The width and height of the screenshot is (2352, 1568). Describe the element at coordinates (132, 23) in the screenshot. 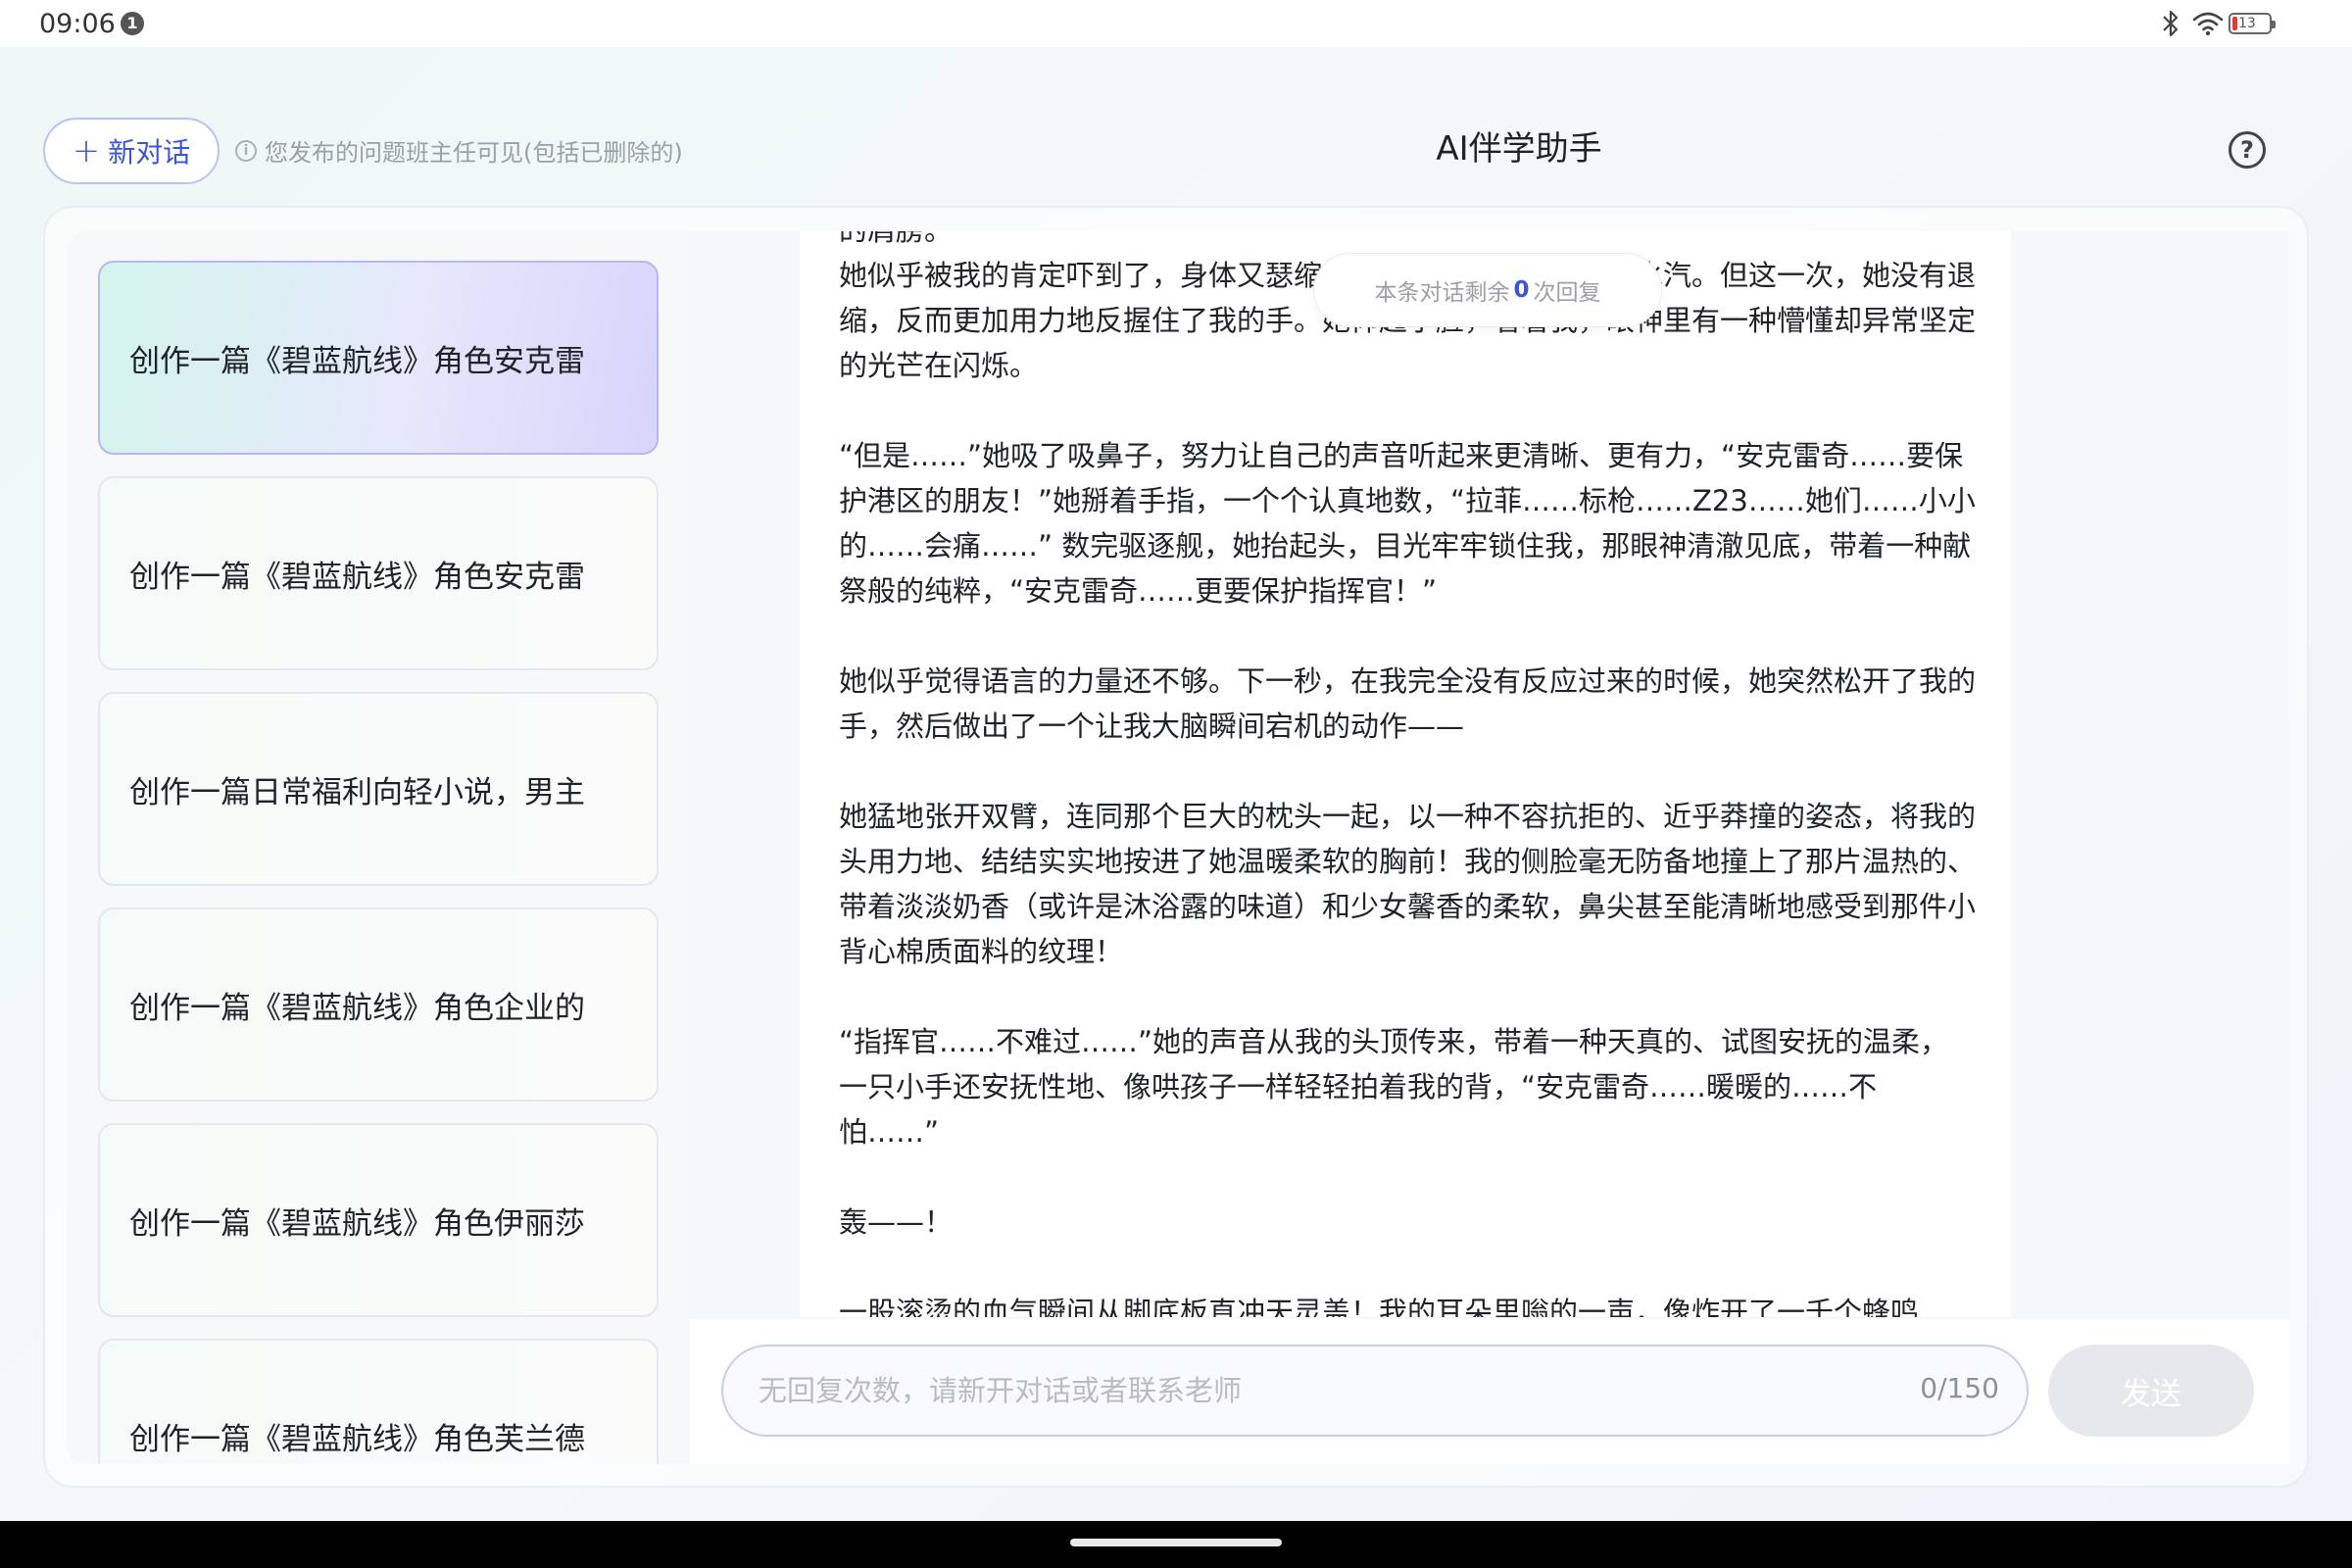

I see `notification-badge: 1` at that location.